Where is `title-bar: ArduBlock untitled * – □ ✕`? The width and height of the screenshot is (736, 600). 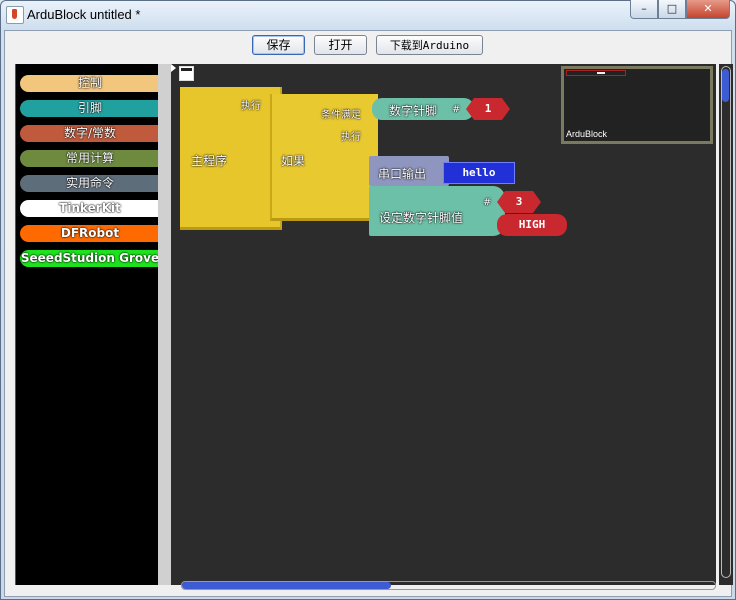
title-bar: ArduBlock untitled * – □ ✕ is located at coordinates (368, 15).